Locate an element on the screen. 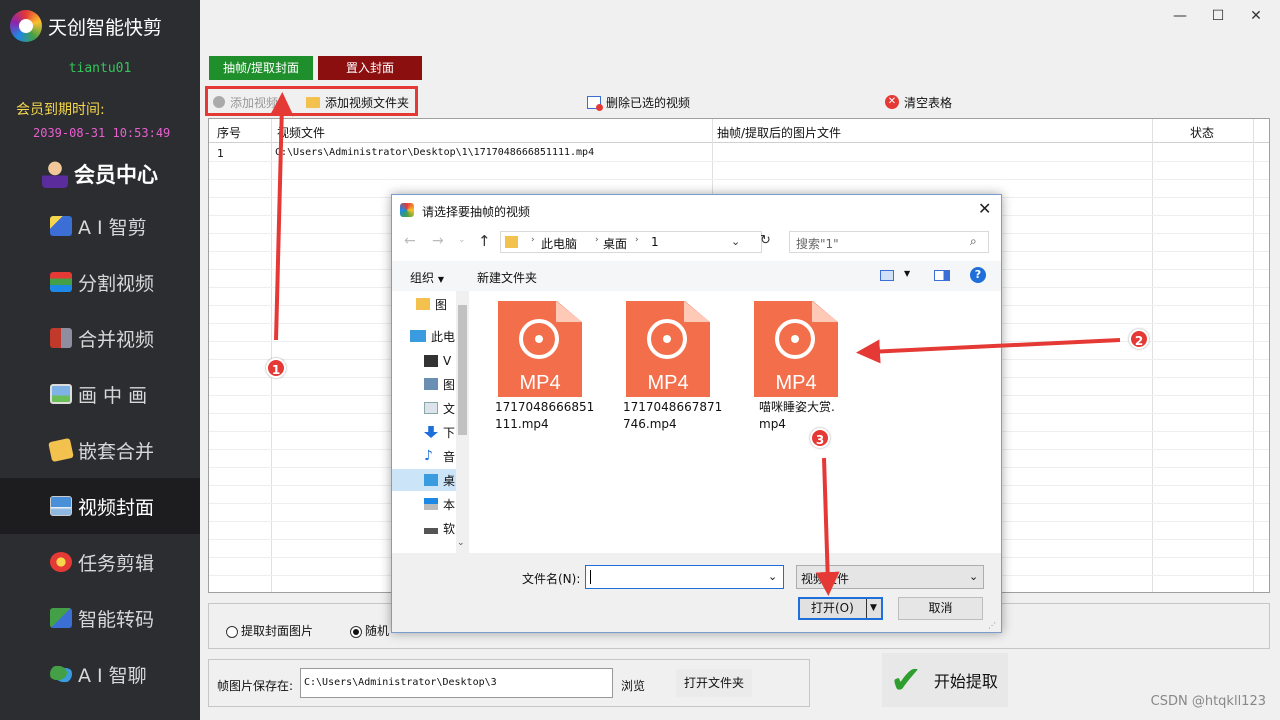 The height and width of the screenshot is (720, 1280). nav-nested-merge: 嵌套合并 is located at coordinates (100, 450).